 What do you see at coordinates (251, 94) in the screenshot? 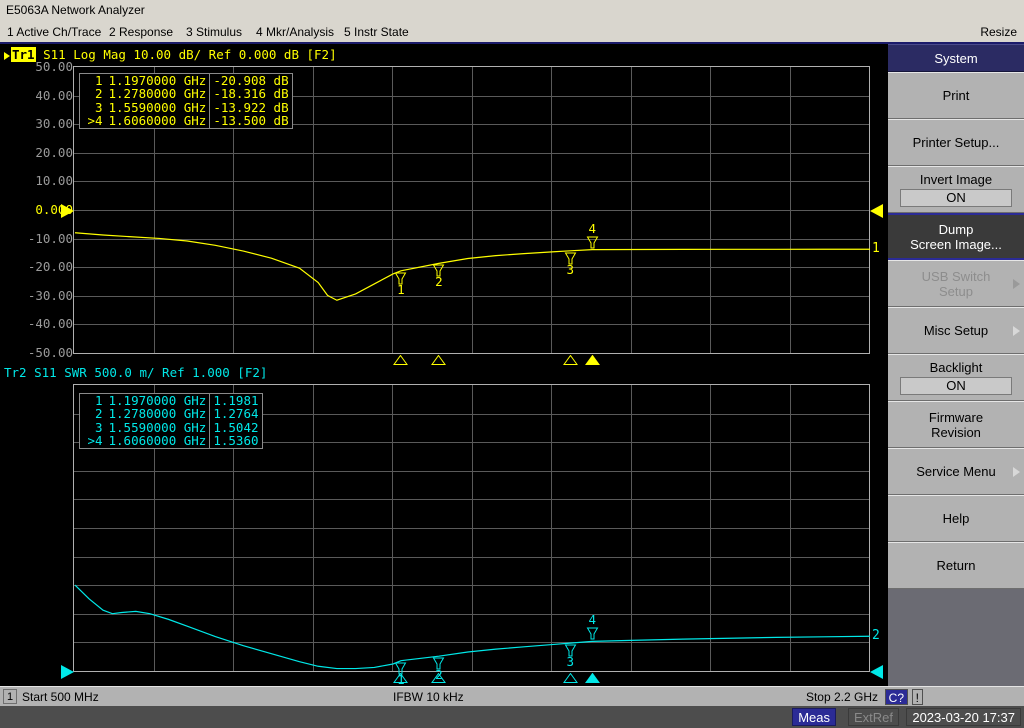
I see `marker-value: -18.316 dB` at bounding box center [251, 94].